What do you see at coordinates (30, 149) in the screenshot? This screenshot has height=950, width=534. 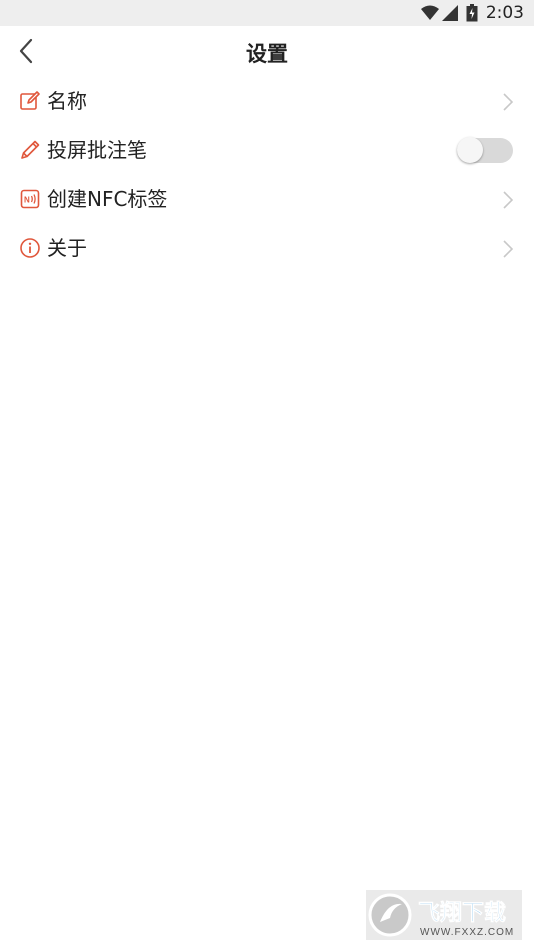 I see `pencil-icon` at bounding box center [30, 149].